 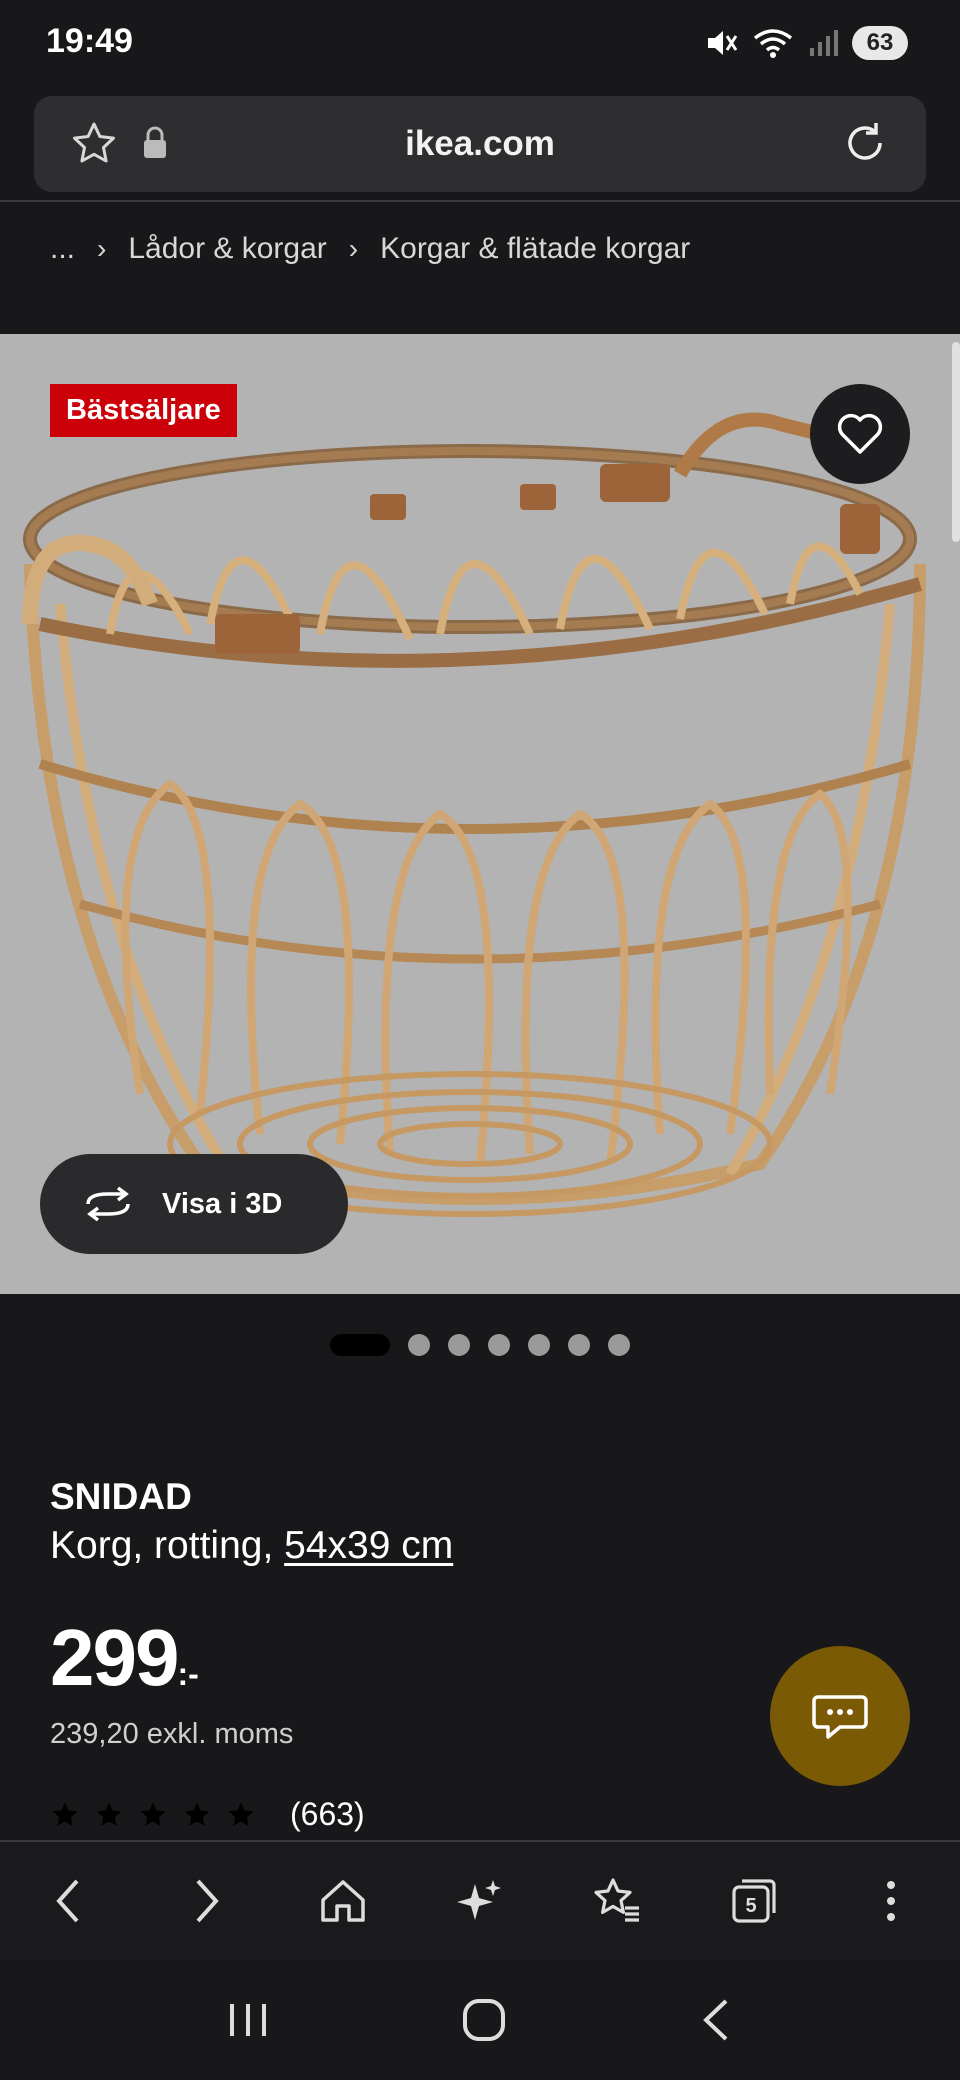 I want to click on chat-icon, so click(x=840, y=1717).